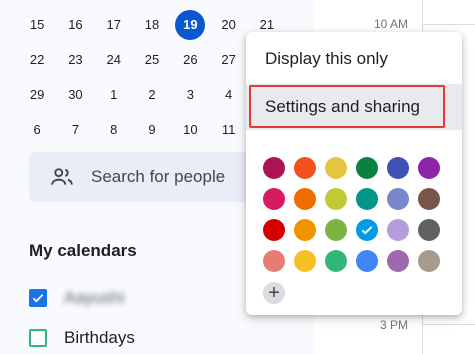 This screenshot has width=475, height=354. I want to click on display-this-only-item: Display this only, so click(354, 59).